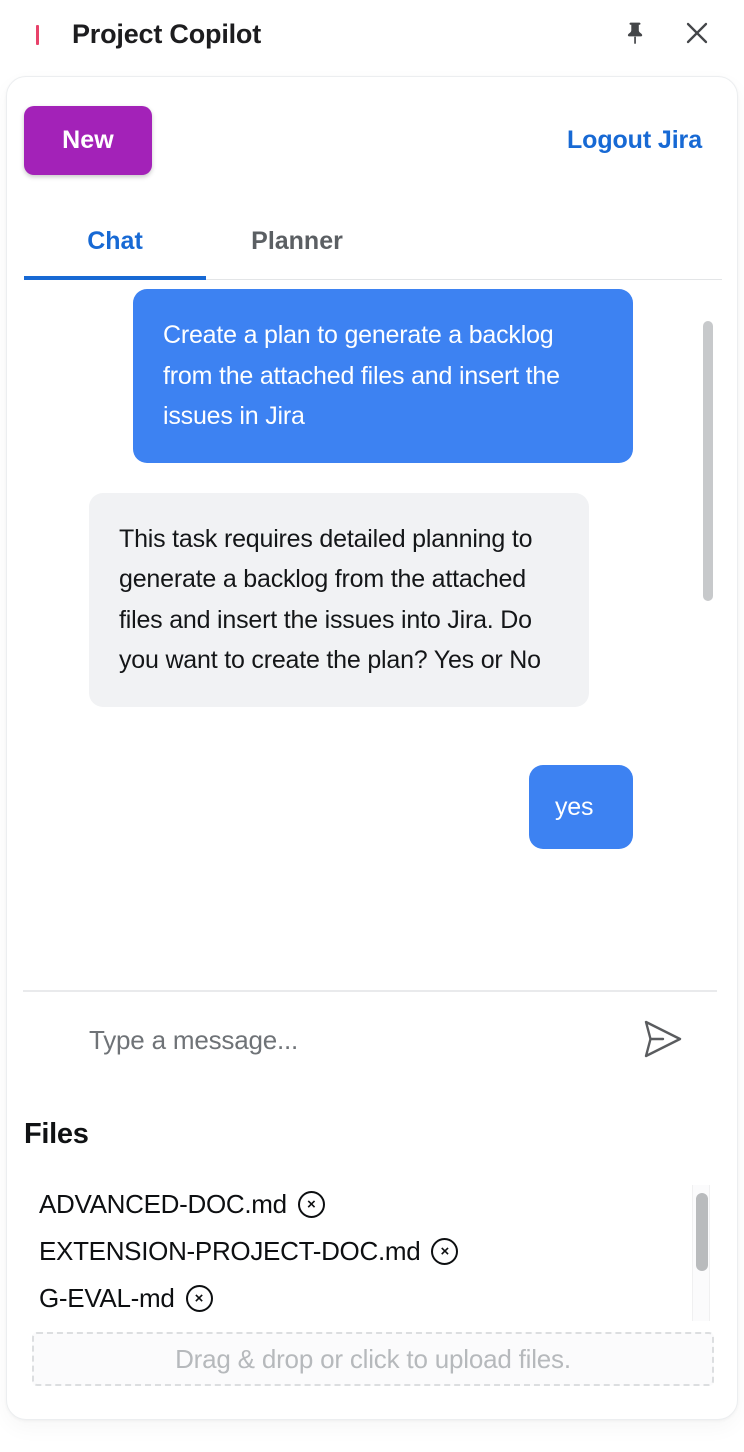  I want to click on message-input, so click(339, 1040).